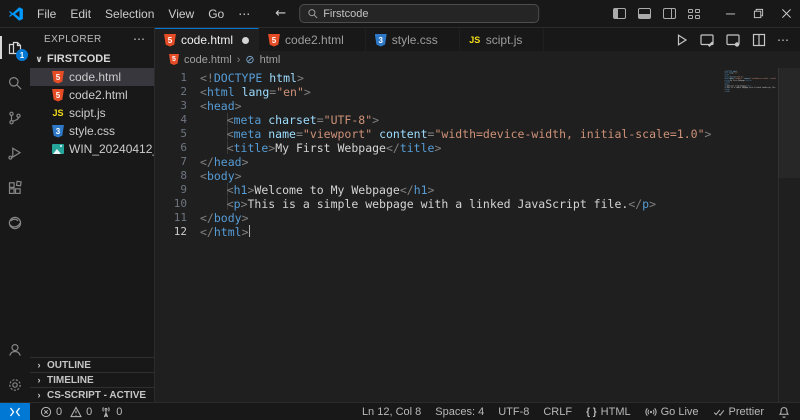  Describe the element at coordinates (672, 411) in the screenshot. I see `status-go-live: Go Live` at that location.